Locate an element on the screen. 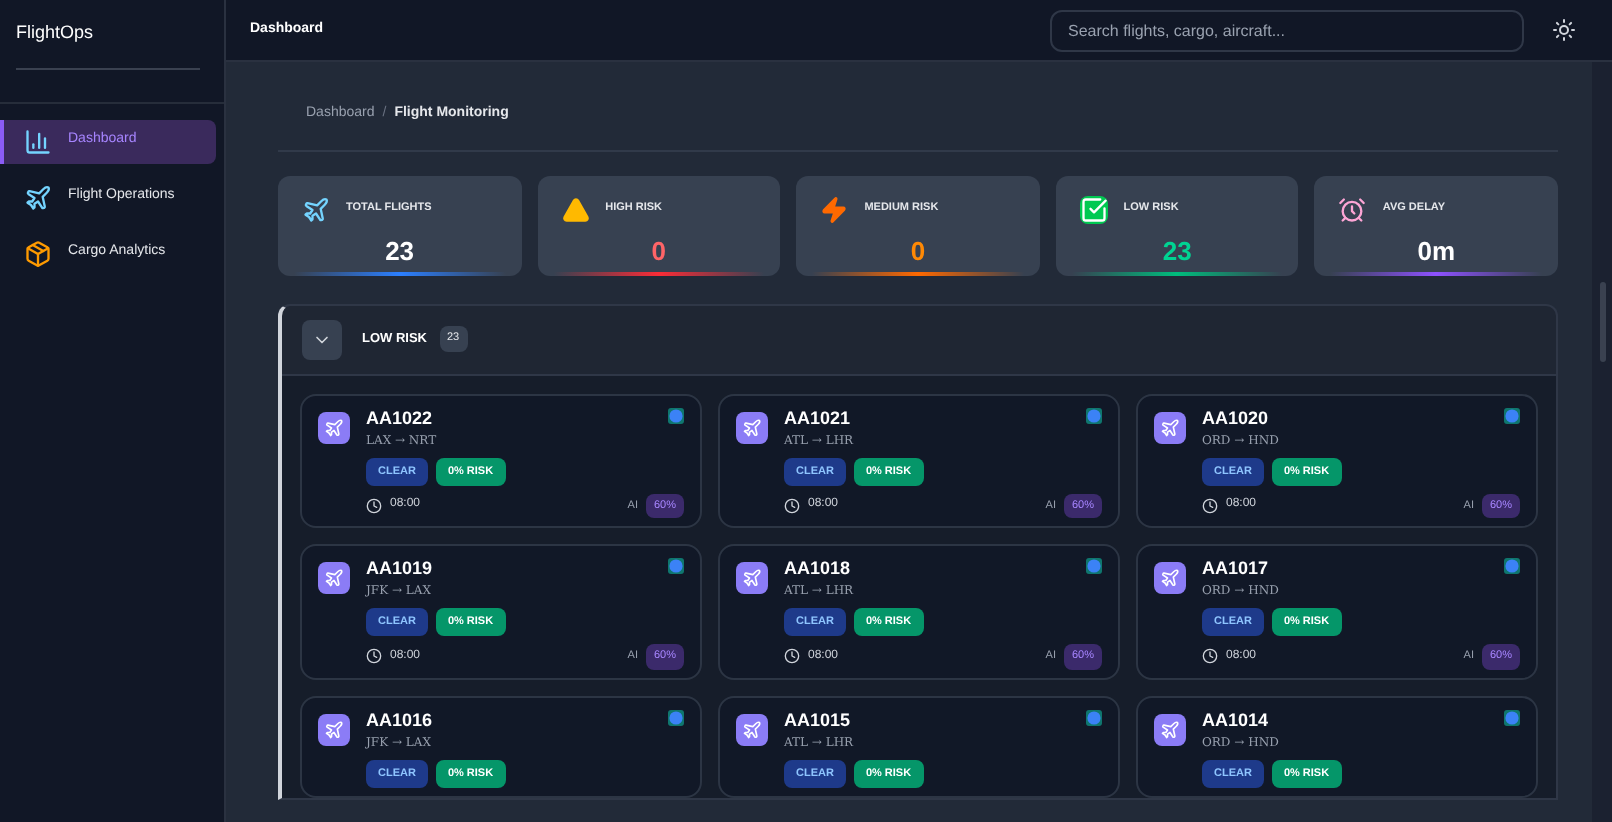 The width and height of the screenshot is (1612, 822). flight-number: AA1017 is located at coordinates (1235, 569).